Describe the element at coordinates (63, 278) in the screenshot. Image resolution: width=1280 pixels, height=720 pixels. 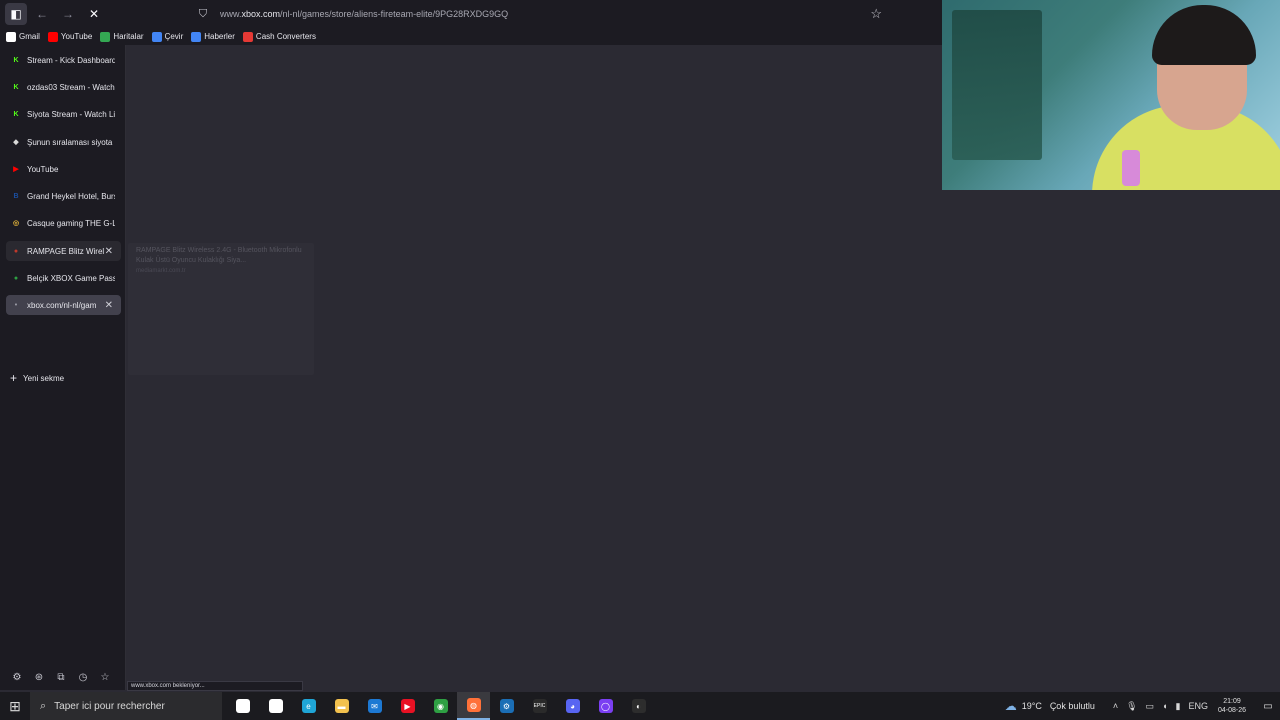
I see `sidebar-tab: ● Belçik XBOX Game Pass` at that location.